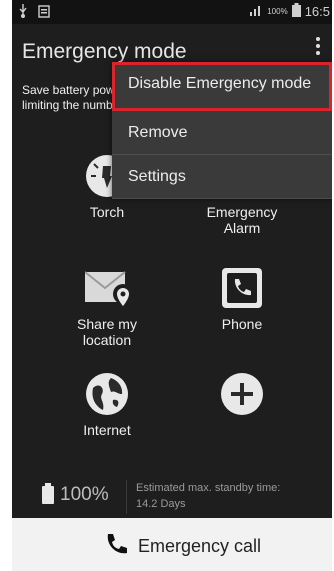  I want to click on battery-status-icon, so click(296, 11).